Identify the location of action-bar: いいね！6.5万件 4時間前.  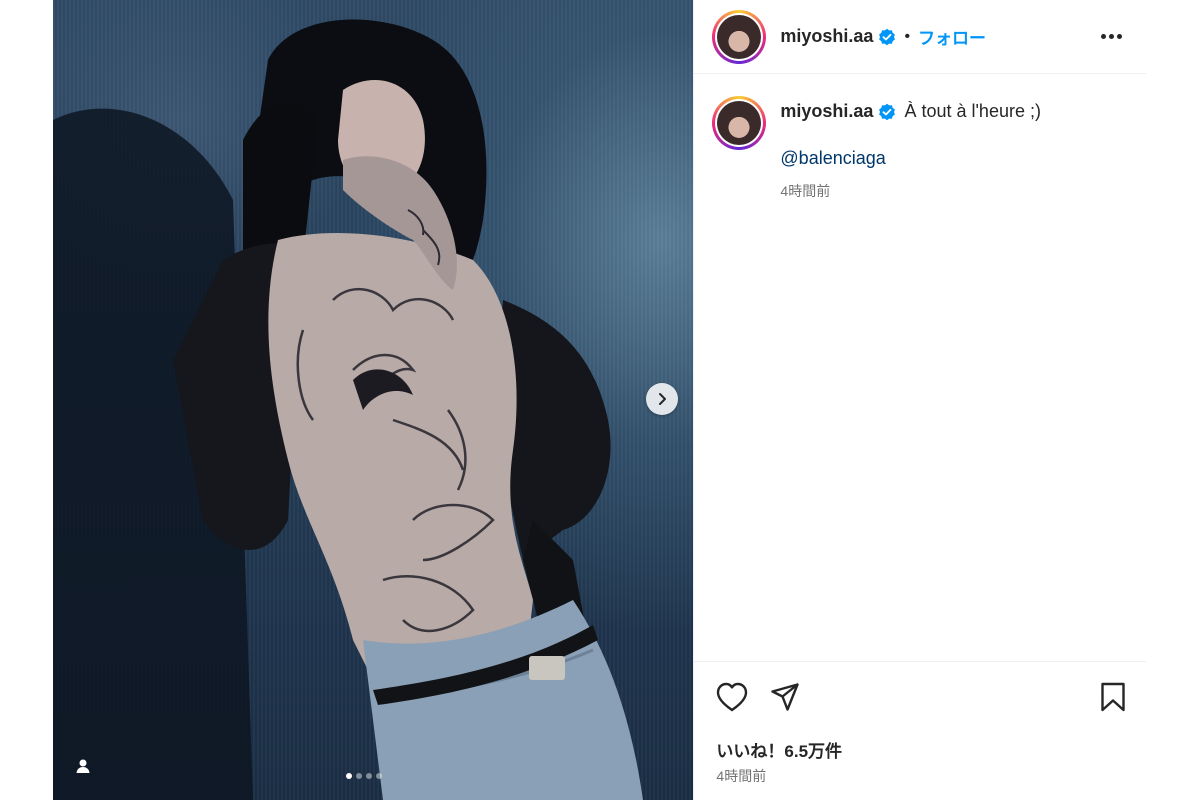
(920, 730).